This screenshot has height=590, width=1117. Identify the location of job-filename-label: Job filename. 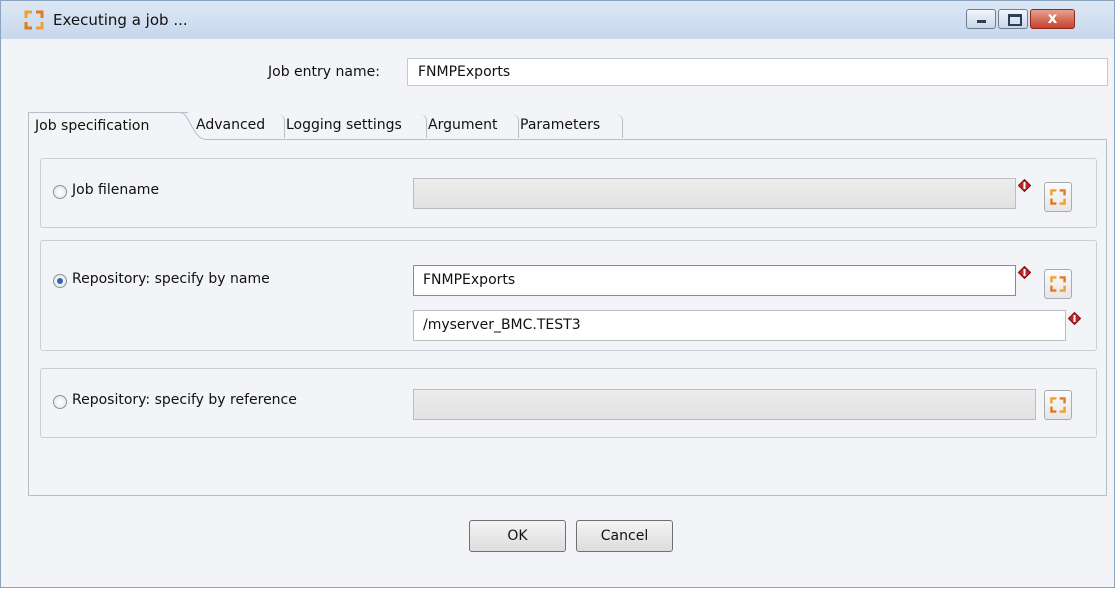
(116, 190).